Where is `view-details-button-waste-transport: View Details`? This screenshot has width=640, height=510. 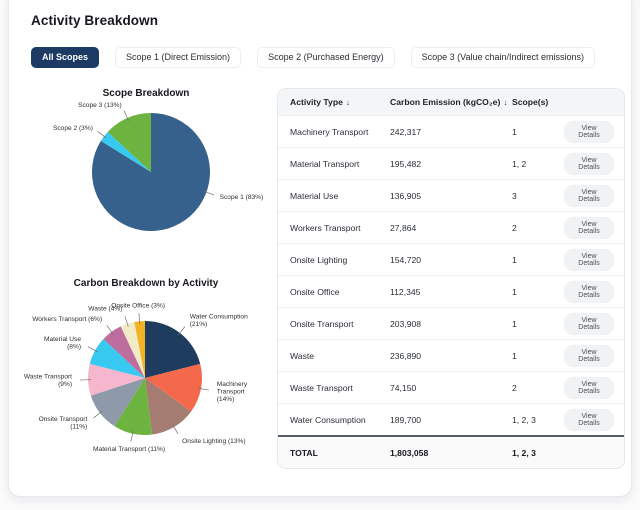
view-details-button-waste-transport: View Details is located at coordinates (589, 387).